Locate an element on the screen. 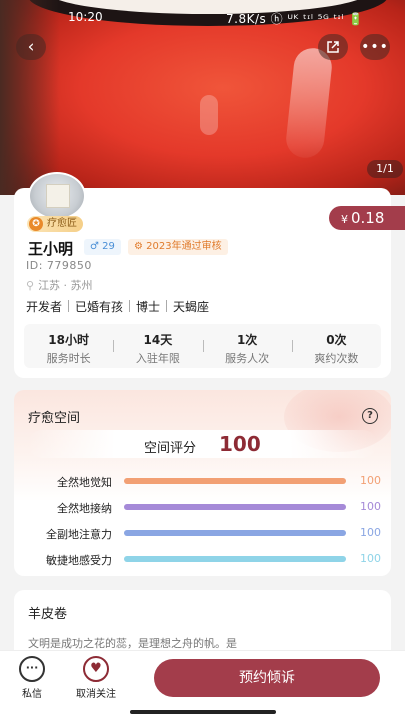 The width and height of the screenshot is (405, 720). stat-value: 1次 is located at coordinates (247, 340).